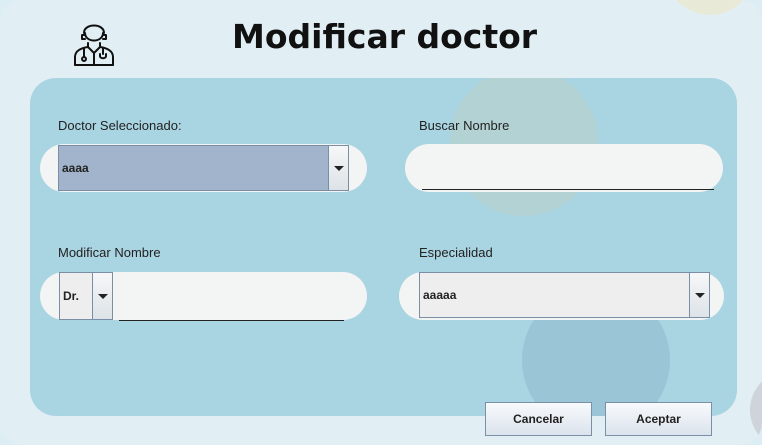 This screenshot has height=445, width=762. Describe the element at coordinates (86, 296) in the screenshot. I see `title-prefix-select: Dr.` at that location.